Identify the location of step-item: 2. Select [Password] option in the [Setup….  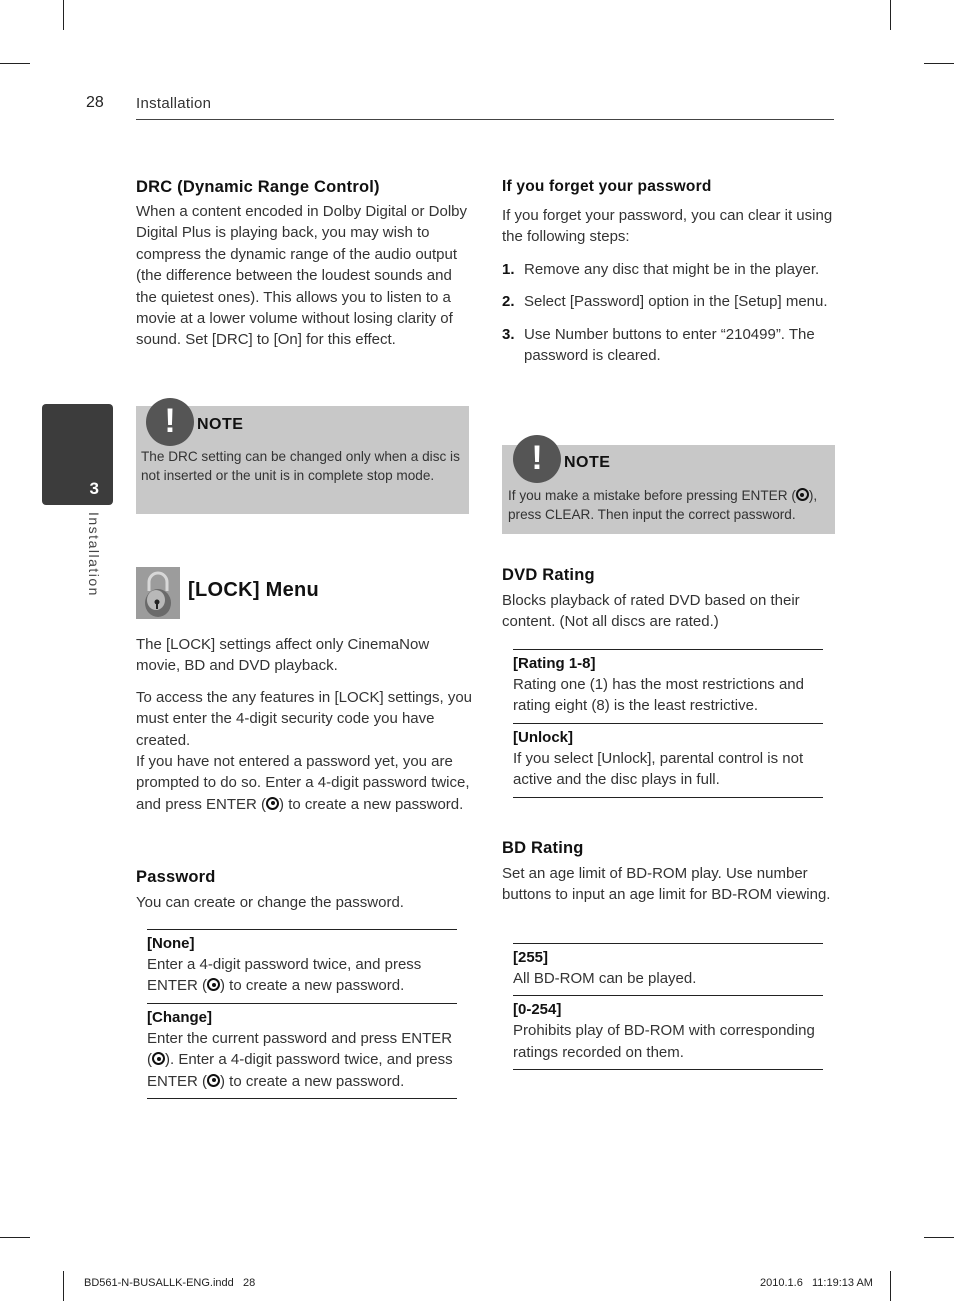
(670, 301).